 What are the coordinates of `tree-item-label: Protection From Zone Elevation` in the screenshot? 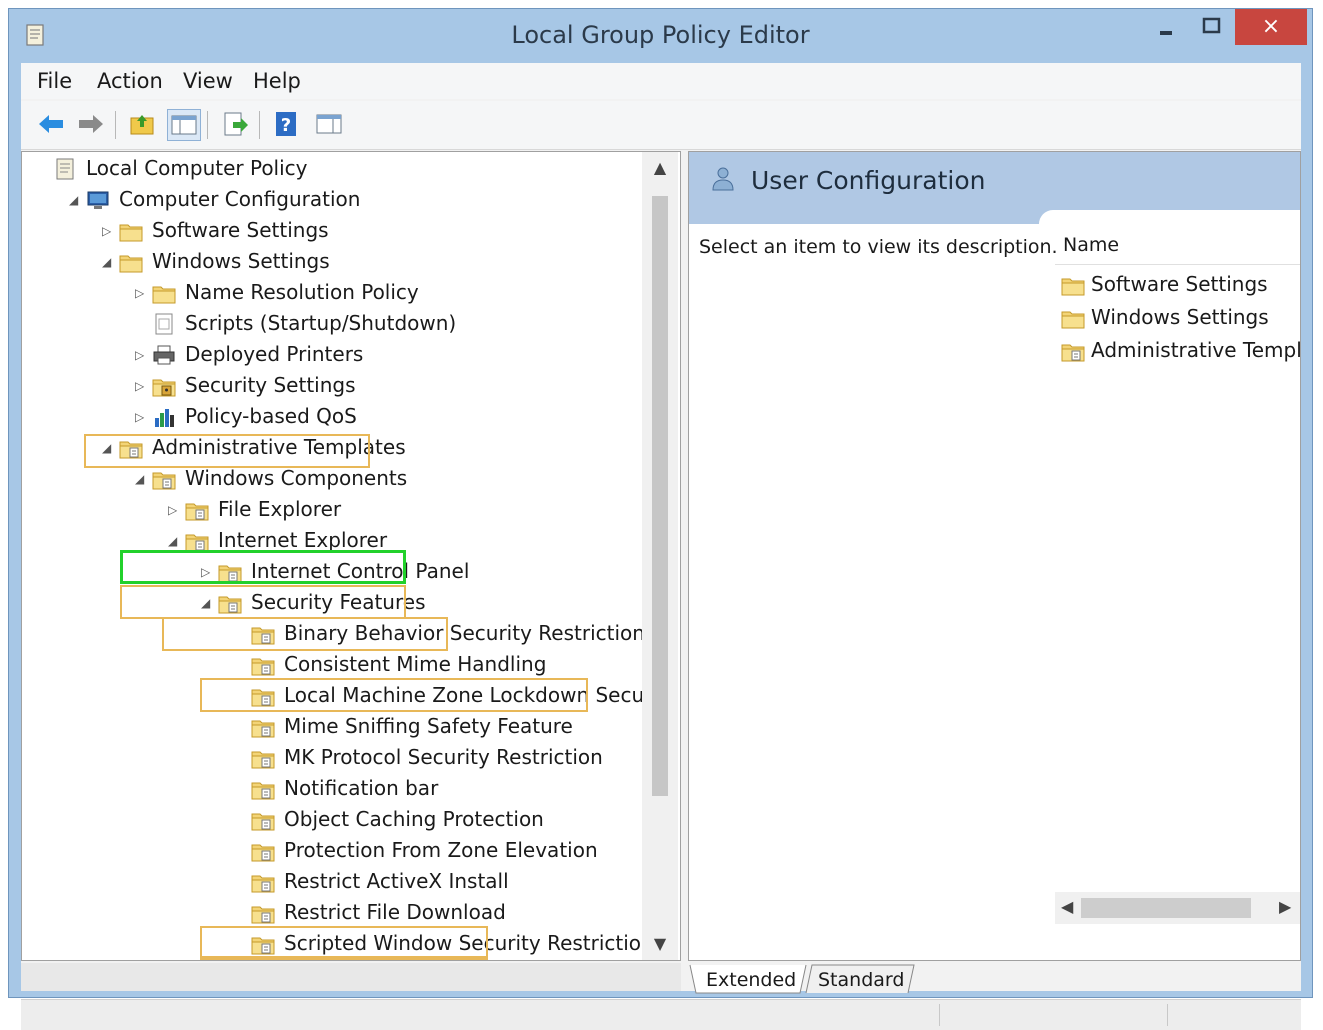 It's located at (441, 850).